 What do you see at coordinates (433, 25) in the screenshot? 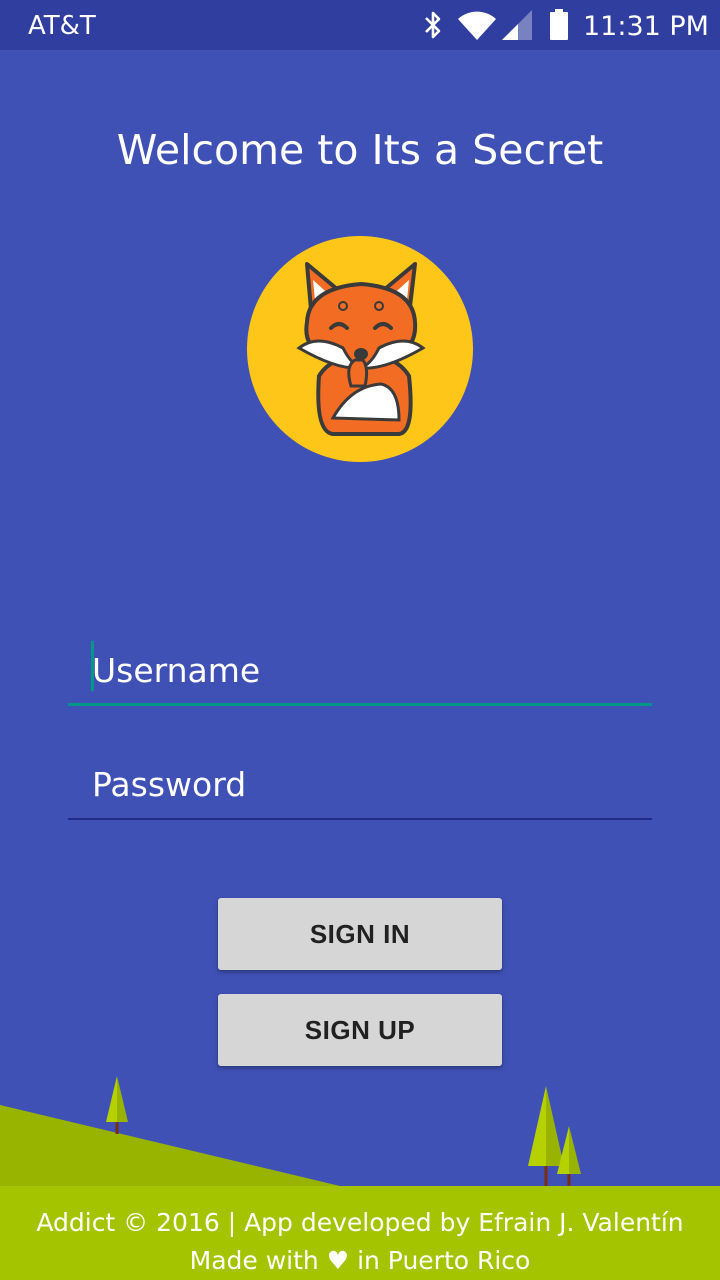
I see `bluetooth-icon` at bounding box center [433, 25].